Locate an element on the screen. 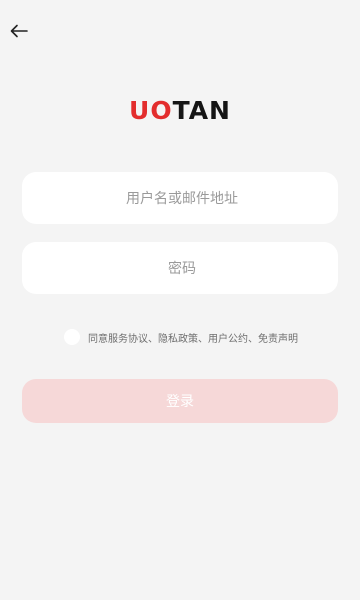 The image size is (360, 600). agreement-text: 同意服务协议、隐私政策、用户公约、免责声明 is located at coordinates (193, 337).